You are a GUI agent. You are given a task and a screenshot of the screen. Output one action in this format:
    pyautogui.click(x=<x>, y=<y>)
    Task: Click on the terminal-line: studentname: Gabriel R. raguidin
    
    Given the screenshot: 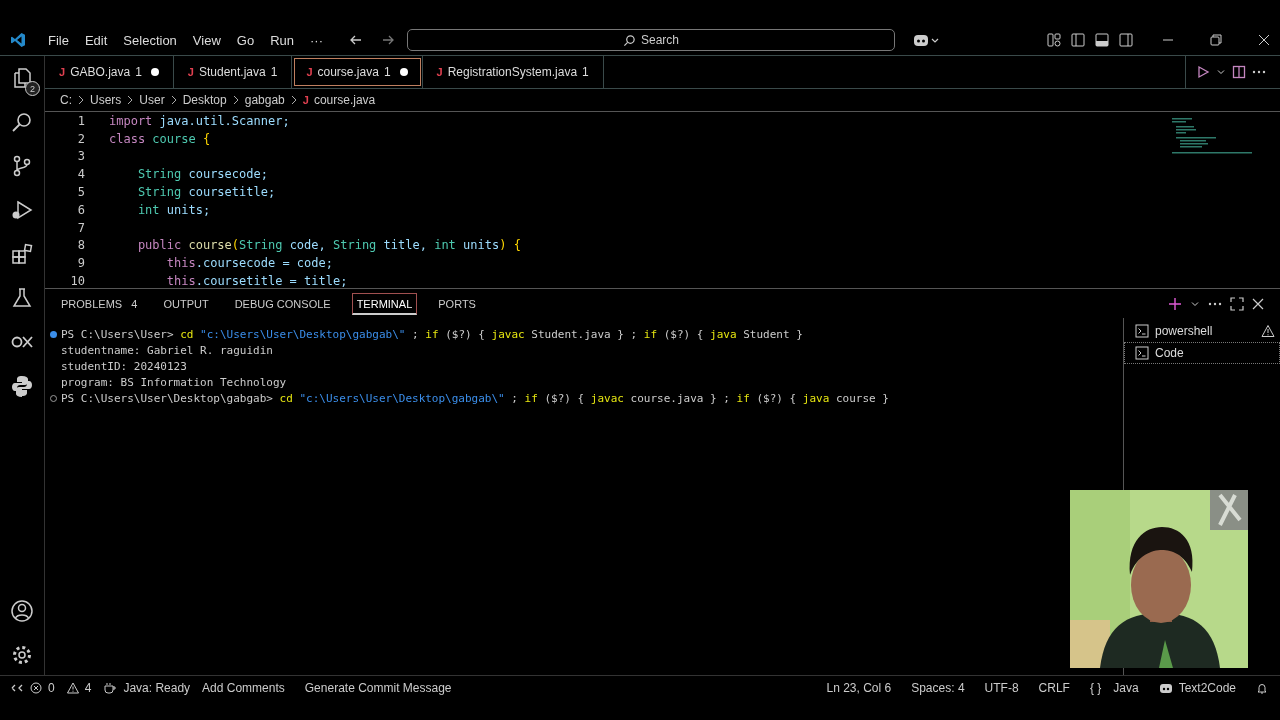 What is the action you would take?
    pyautogui.click(x=167, y=350)
    